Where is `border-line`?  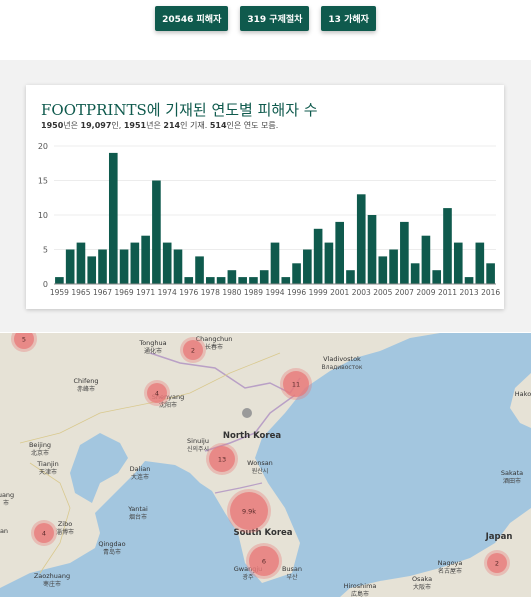 border-line is located at coordinates (225, 373).